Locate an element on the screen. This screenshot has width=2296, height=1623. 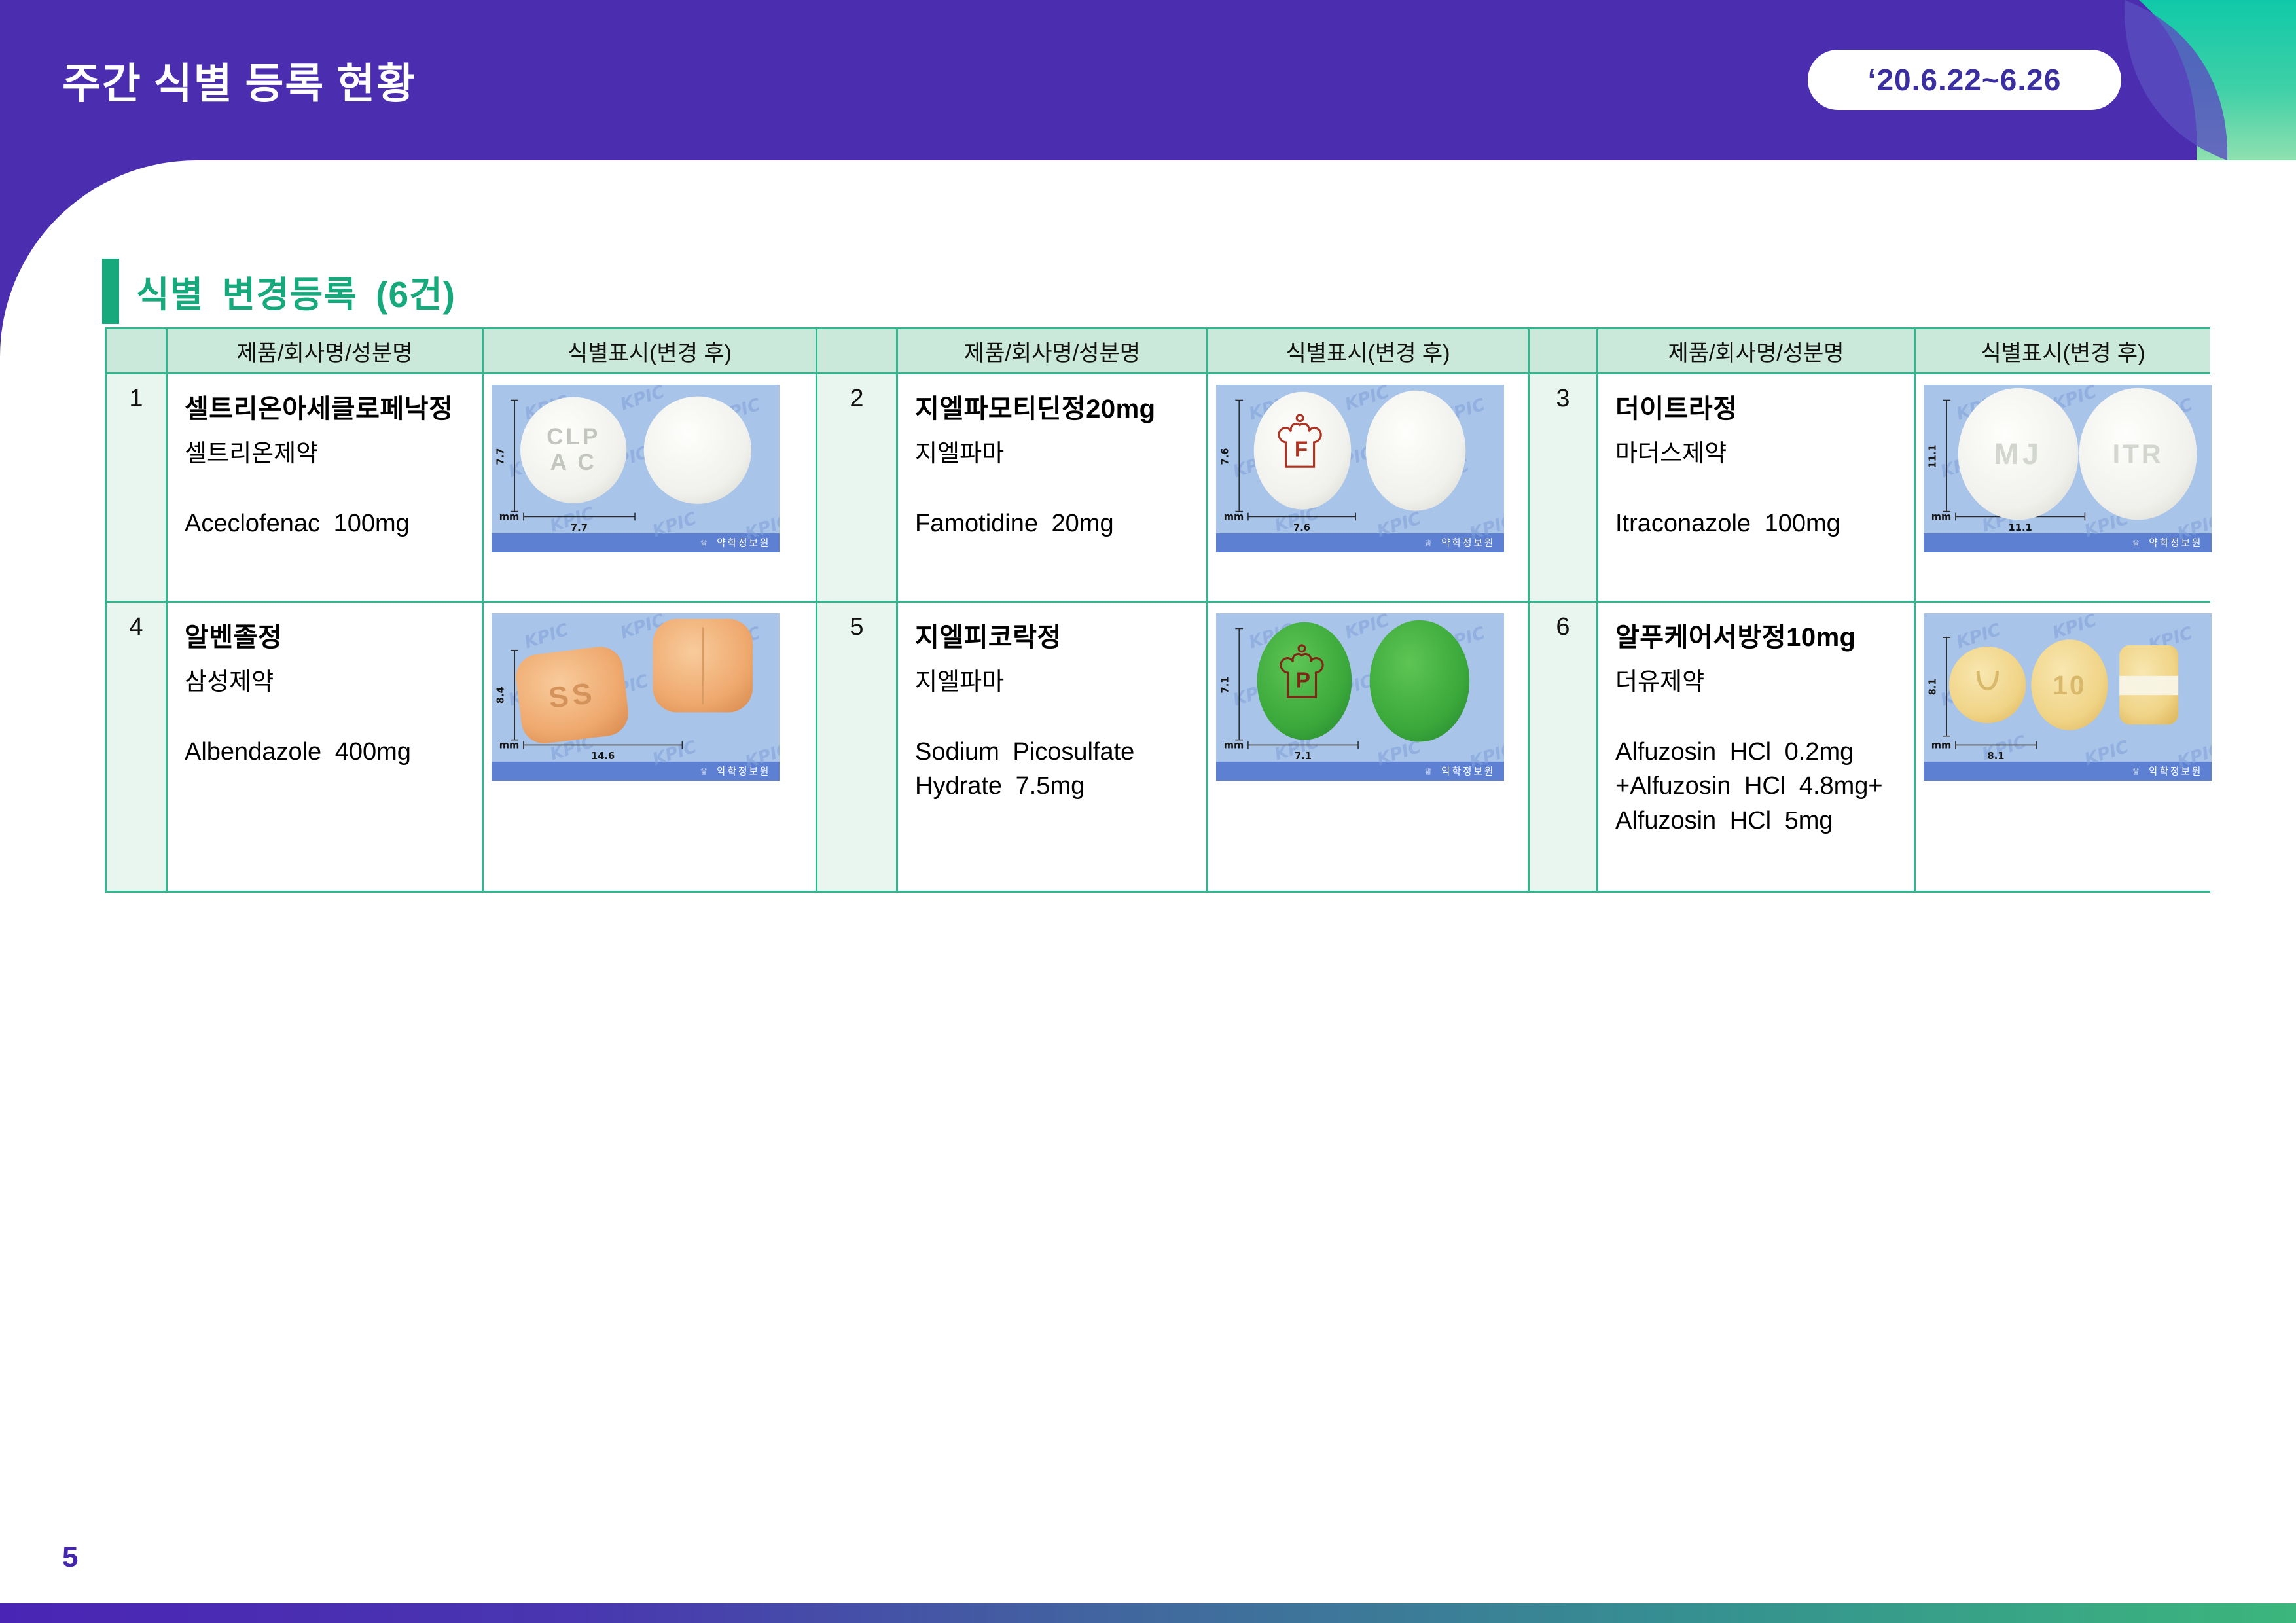
entry-number: 6 is located at coordinates (1563, 747).